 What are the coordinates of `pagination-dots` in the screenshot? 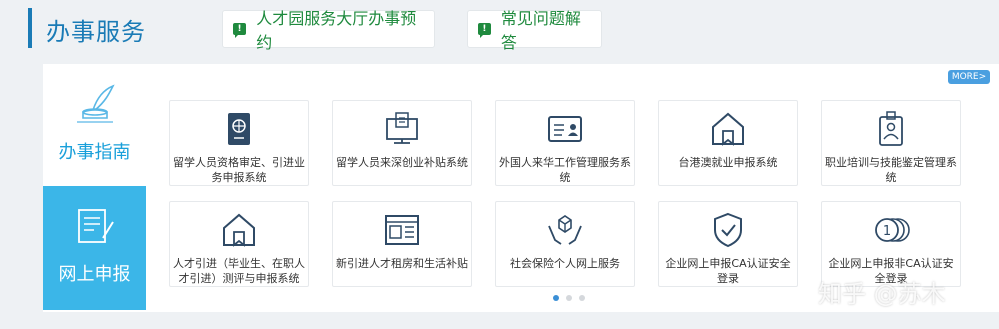 It's located at (569, 298).